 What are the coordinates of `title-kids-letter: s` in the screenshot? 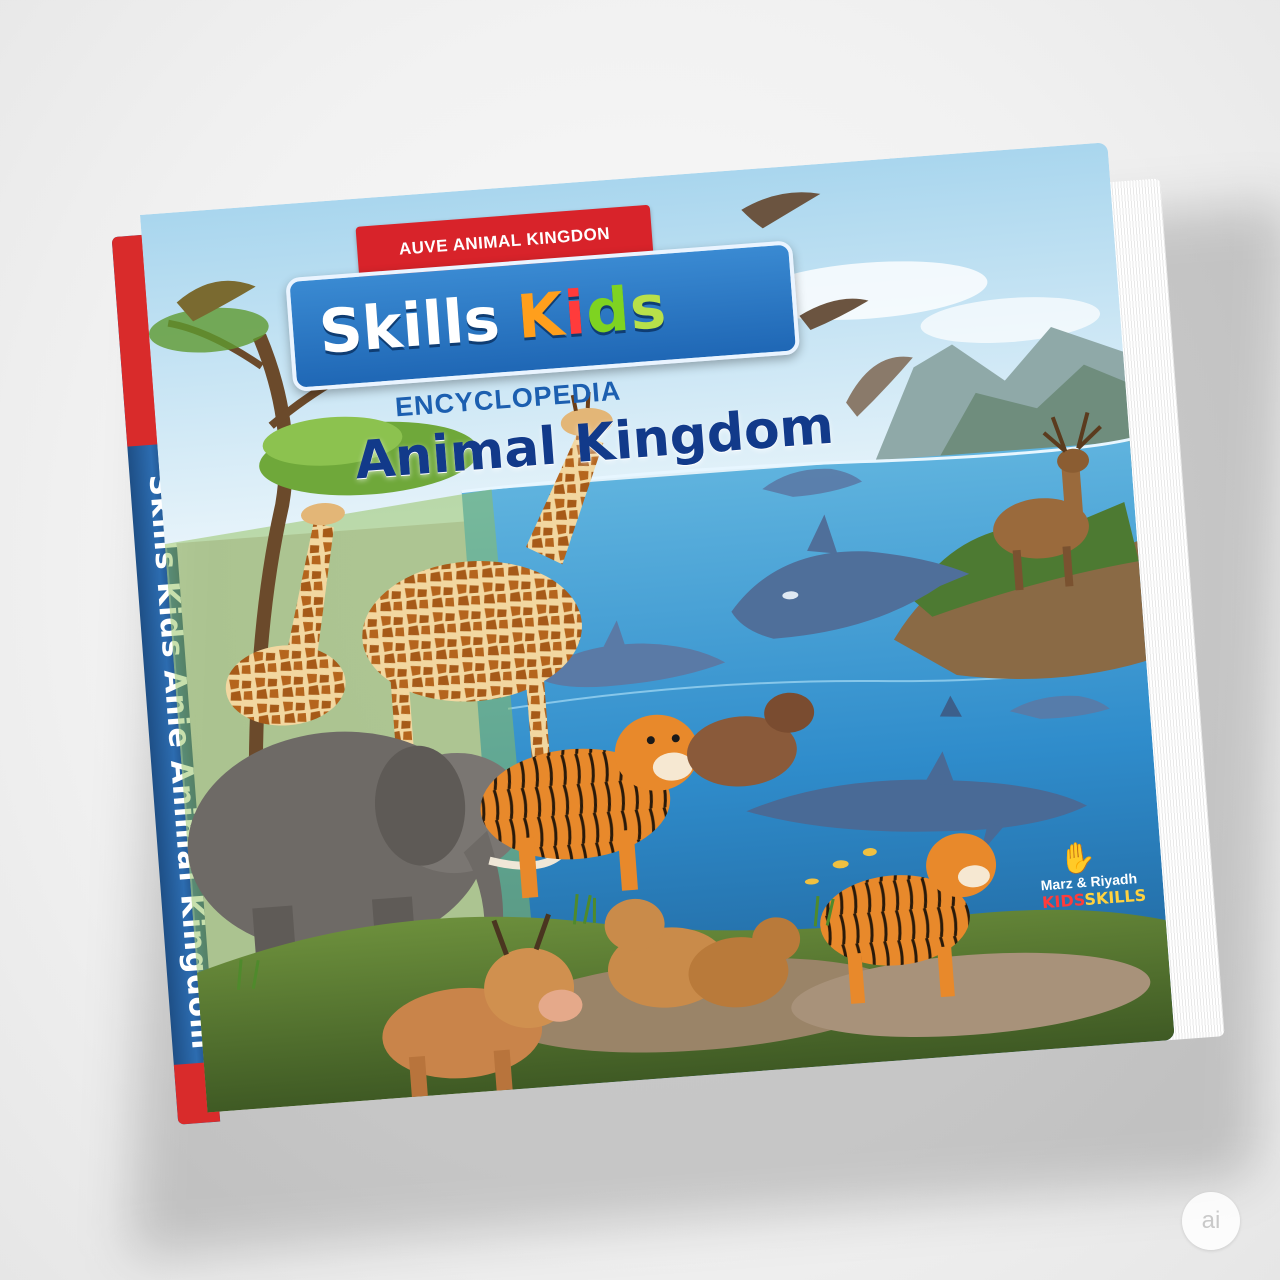 It's located at (648, 308).